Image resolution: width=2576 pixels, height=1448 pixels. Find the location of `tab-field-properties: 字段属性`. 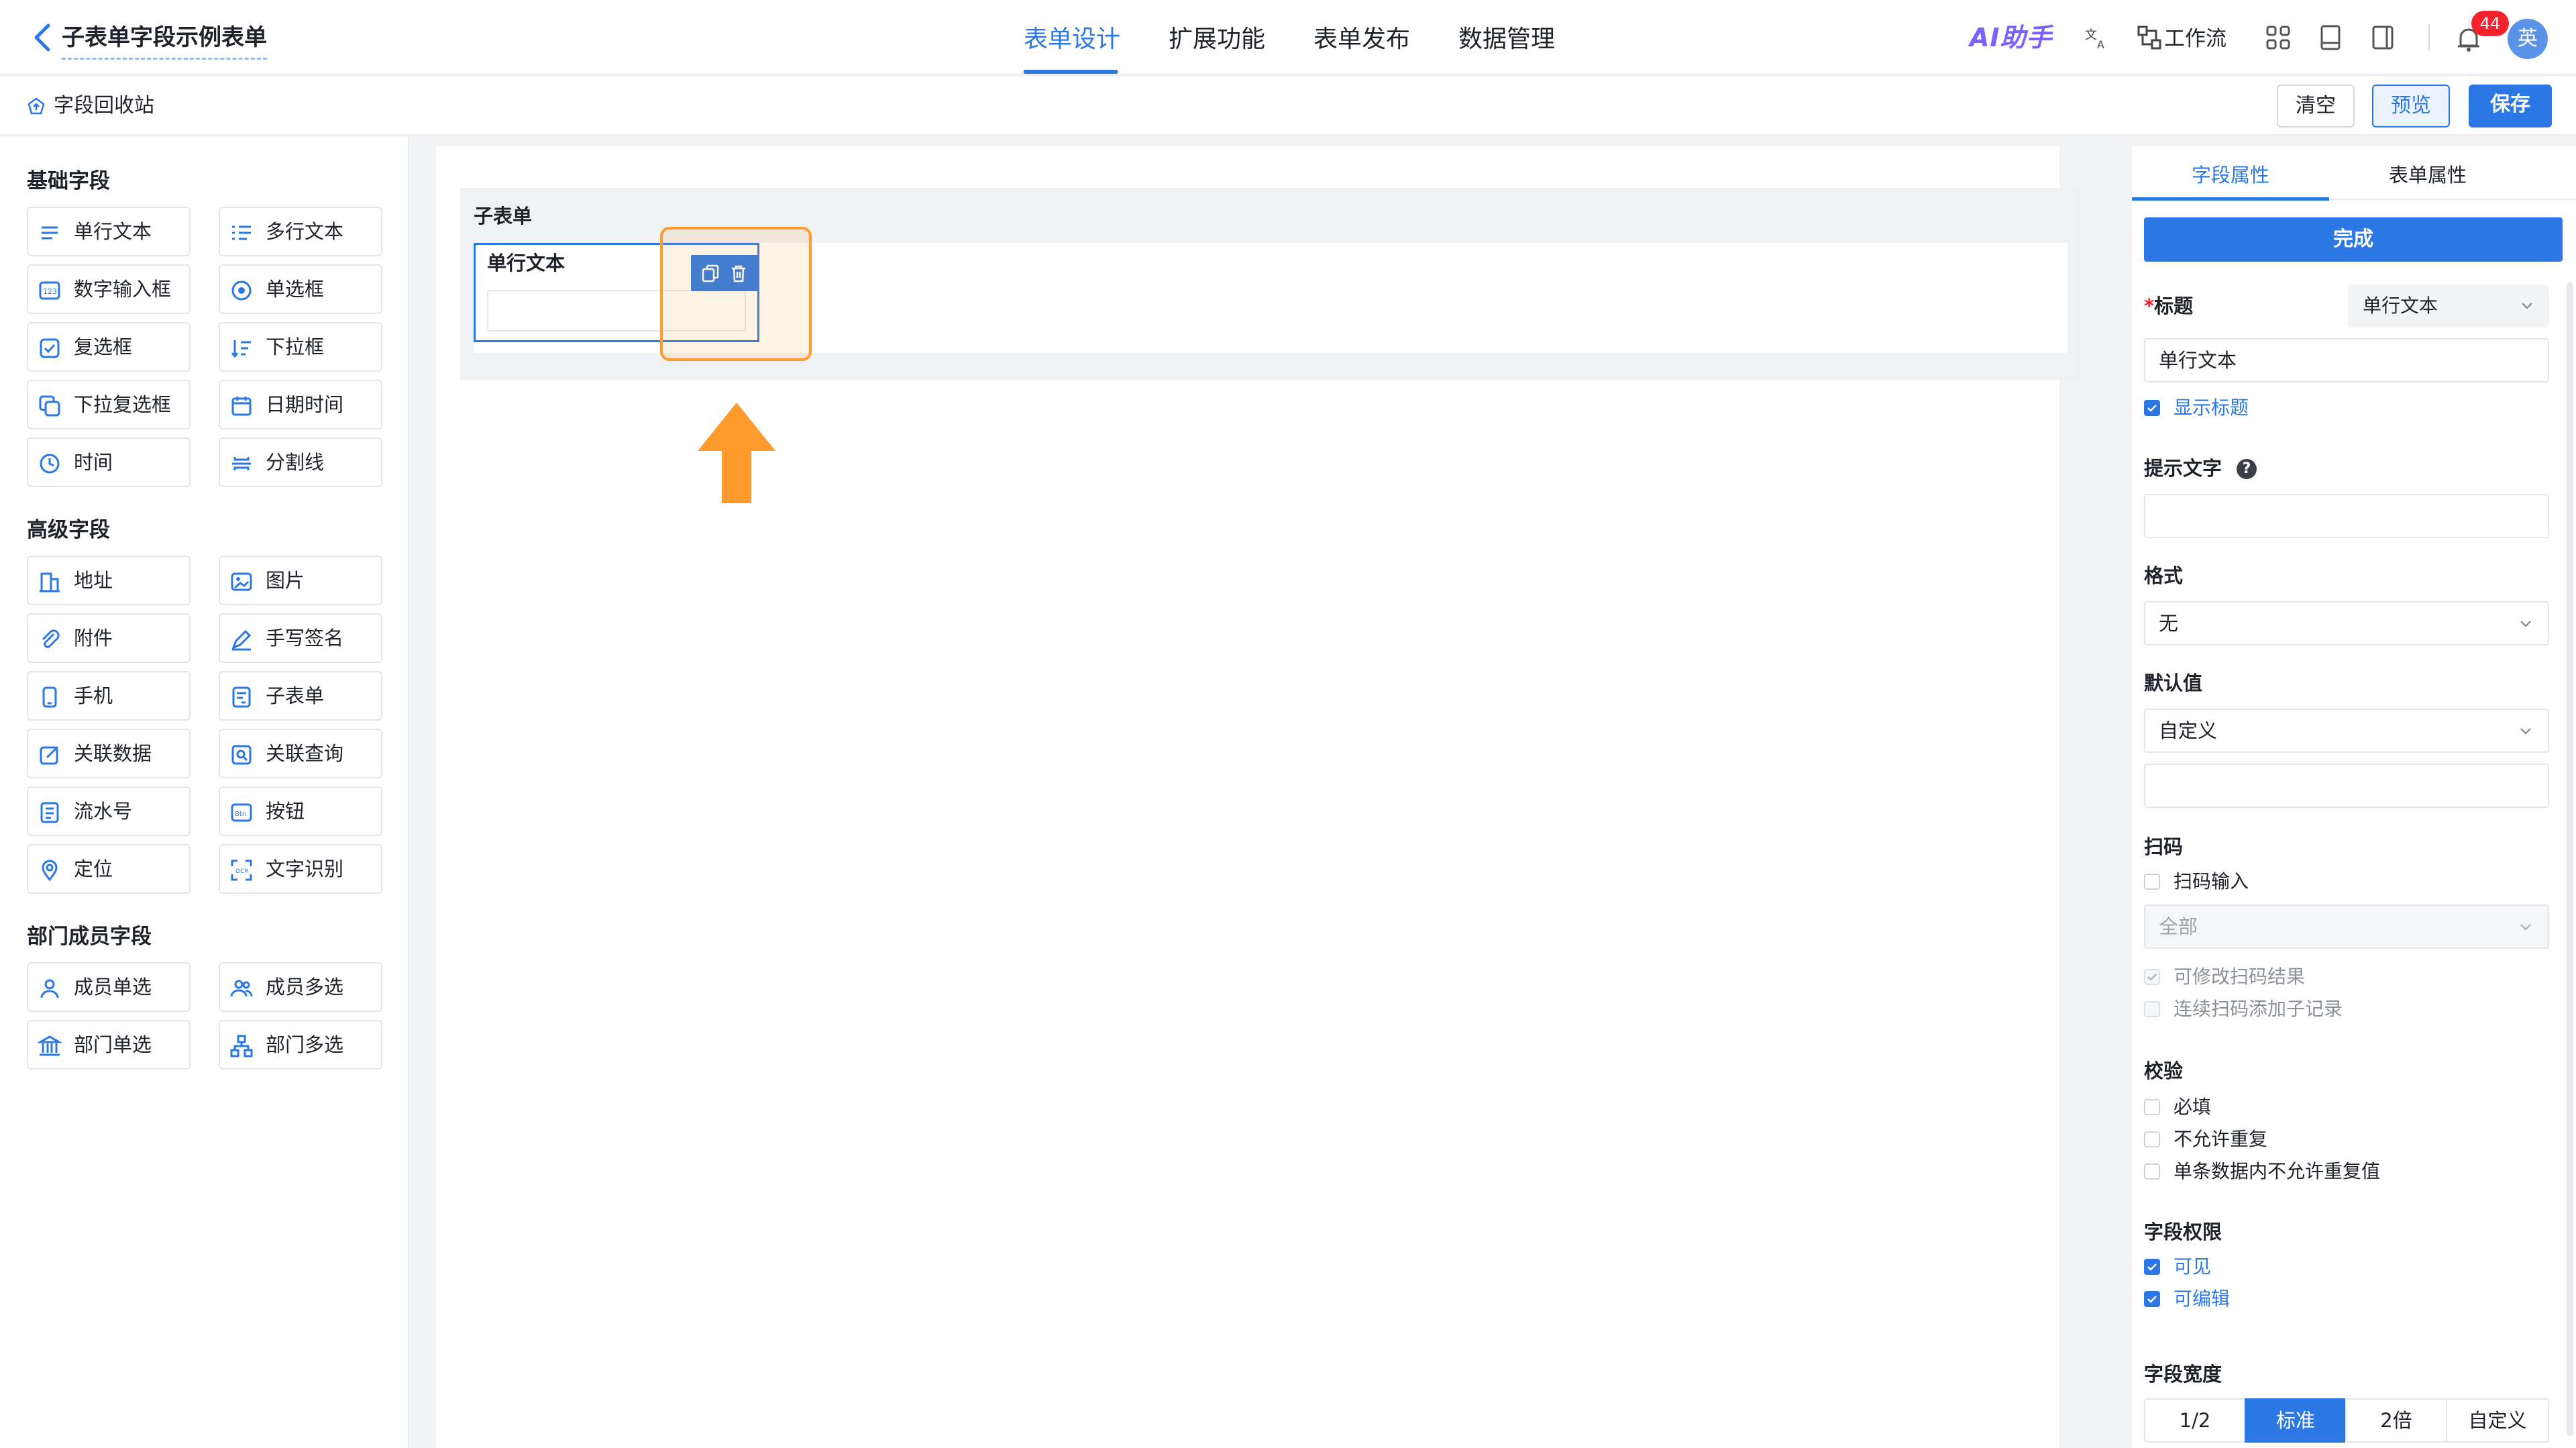

tab-field-properties: 字段属性 is located at coordinates (2230, 175).